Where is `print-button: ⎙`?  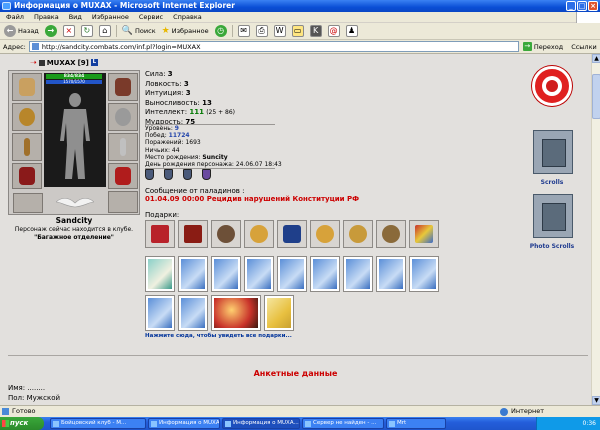
print-button: ⎙ is located at coordinates (262, 31).